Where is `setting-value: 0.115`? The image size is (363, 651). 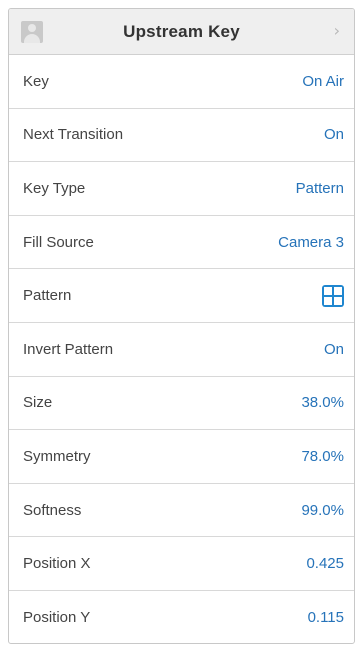 setting-value: 0.115 is located at coordinates (325, 618).